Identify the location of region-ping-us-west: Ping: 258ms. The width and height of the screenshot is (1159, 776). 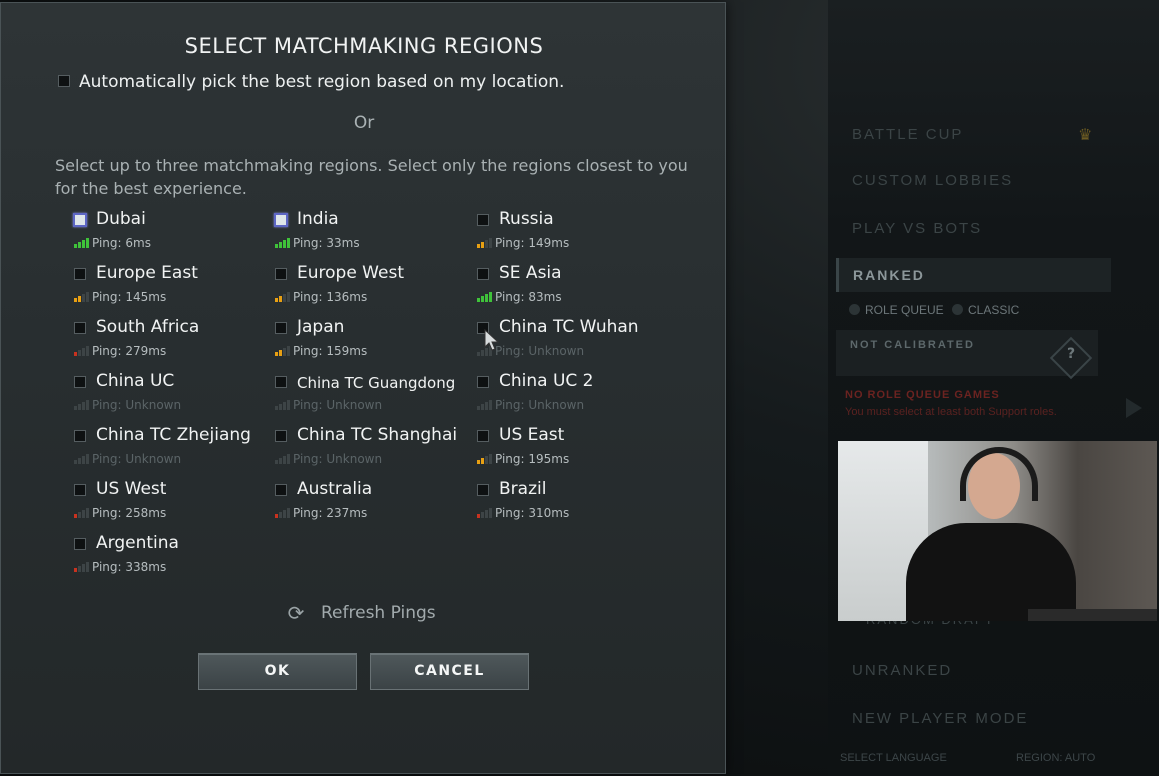
(129, 513).